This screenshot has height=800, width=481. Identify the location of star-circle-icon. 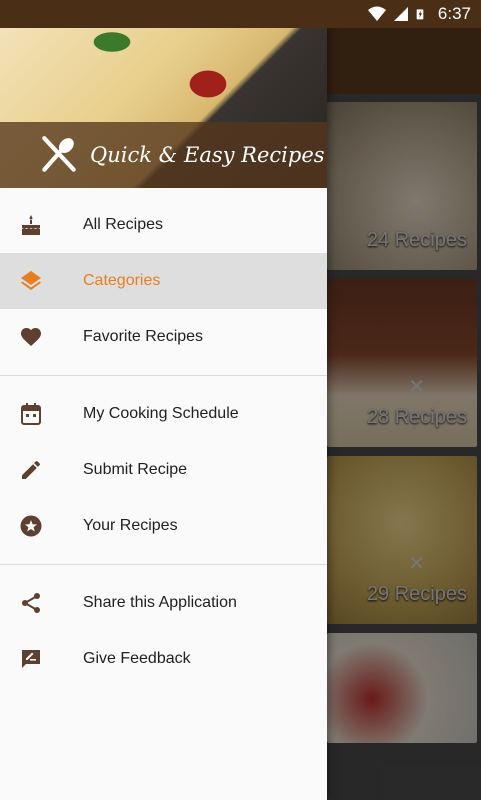
(31, 526).